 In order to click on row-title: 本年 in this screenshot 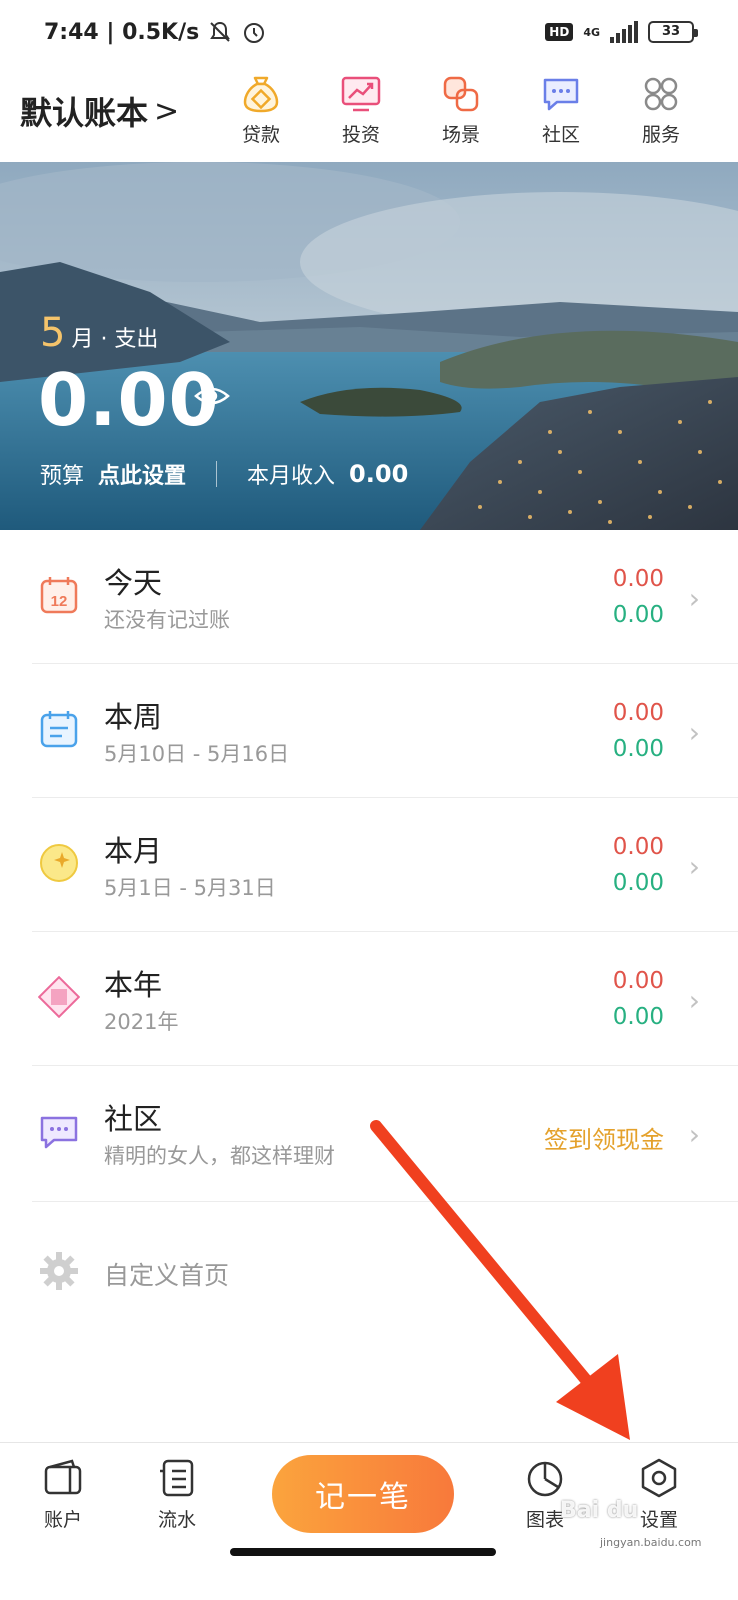, I will do `click(133, 985)`.